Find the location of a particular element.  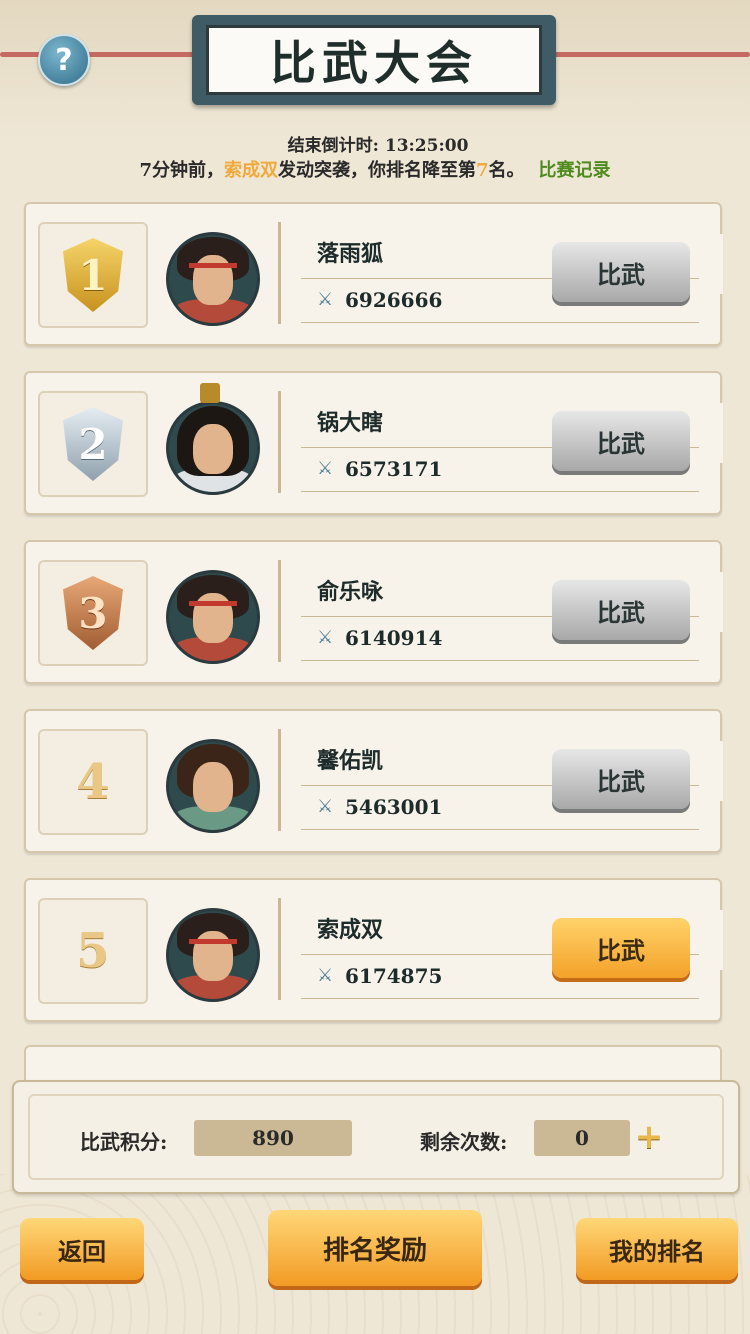

page-title: 比武大会 is located at coordinates (374, 60).